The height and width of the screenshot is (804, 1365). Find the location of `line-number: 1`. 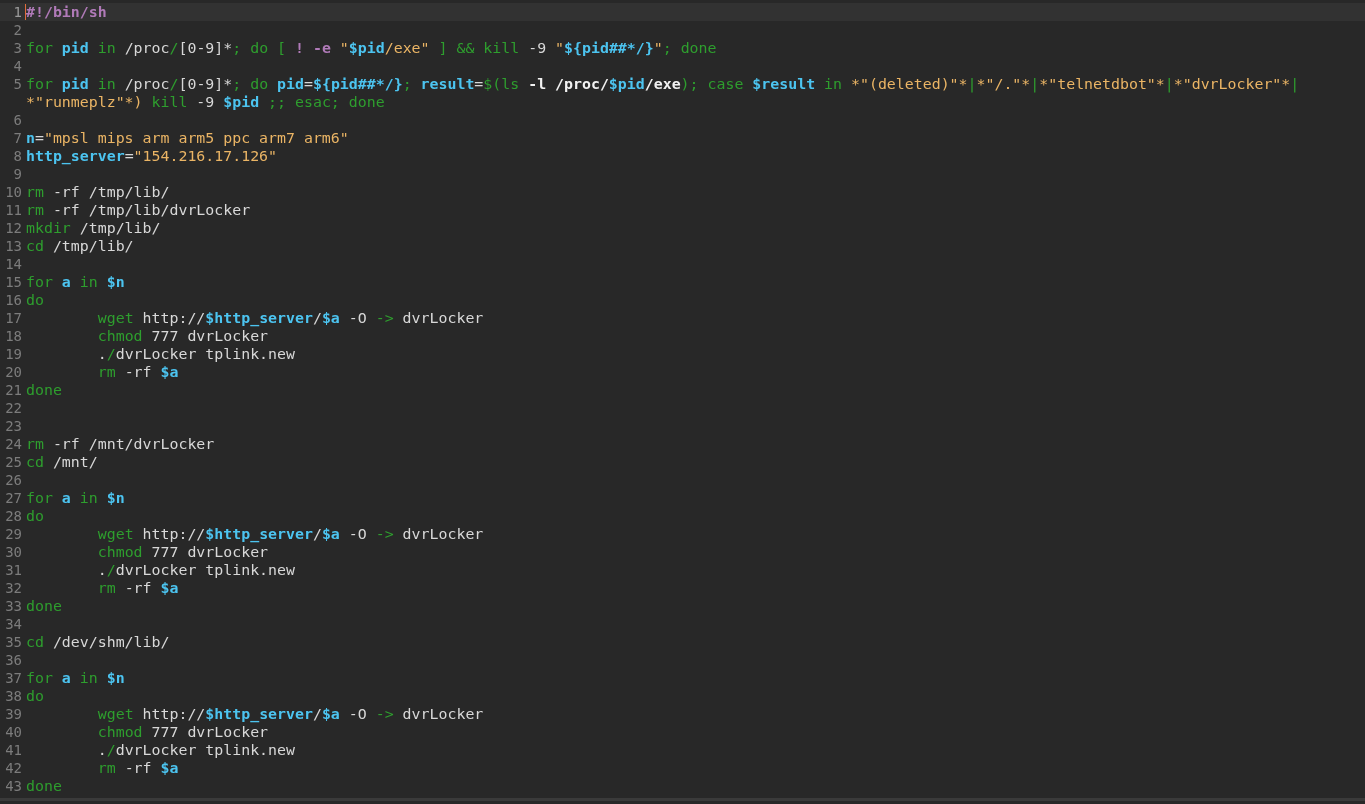

line-number: 1 is located at coordinates (17, 12).